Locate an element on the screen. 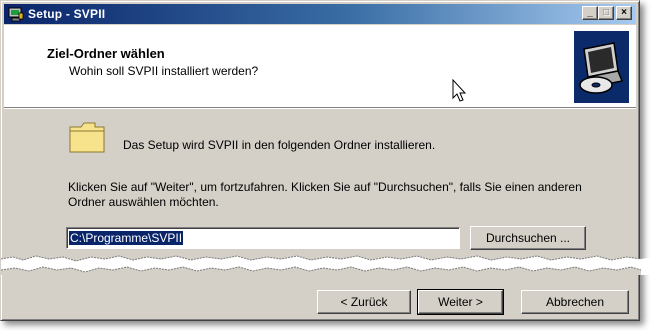 Image resolution: width=653 pixels, height=331 pixels. computer-cd-icon is located at coordinates (601, 67).